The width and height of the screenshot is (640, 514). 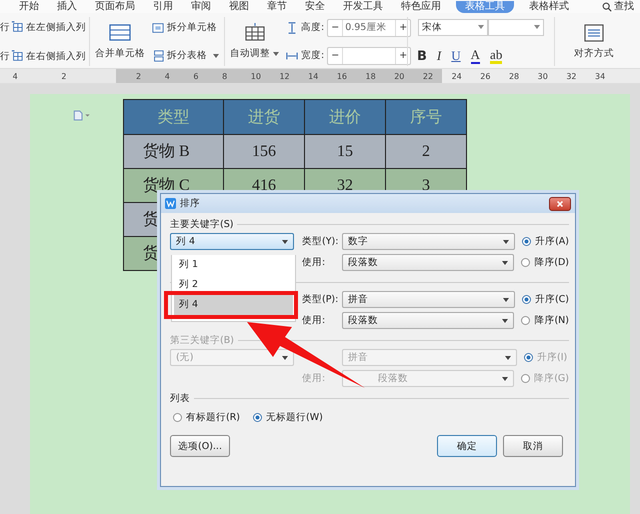 I want to click on alignment-button: 对齐方式, so click(x=594, y=41).